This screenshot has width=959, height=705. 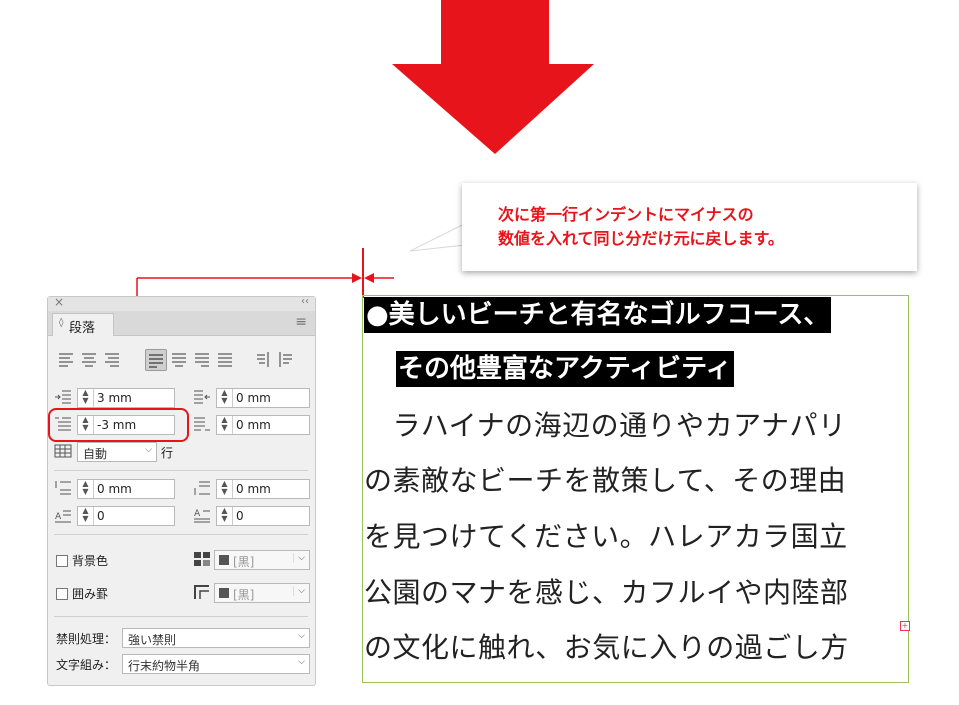 I want to click on body-line-2: の素敵なビーチを散策して、その理由, so click(x=605, y=480).